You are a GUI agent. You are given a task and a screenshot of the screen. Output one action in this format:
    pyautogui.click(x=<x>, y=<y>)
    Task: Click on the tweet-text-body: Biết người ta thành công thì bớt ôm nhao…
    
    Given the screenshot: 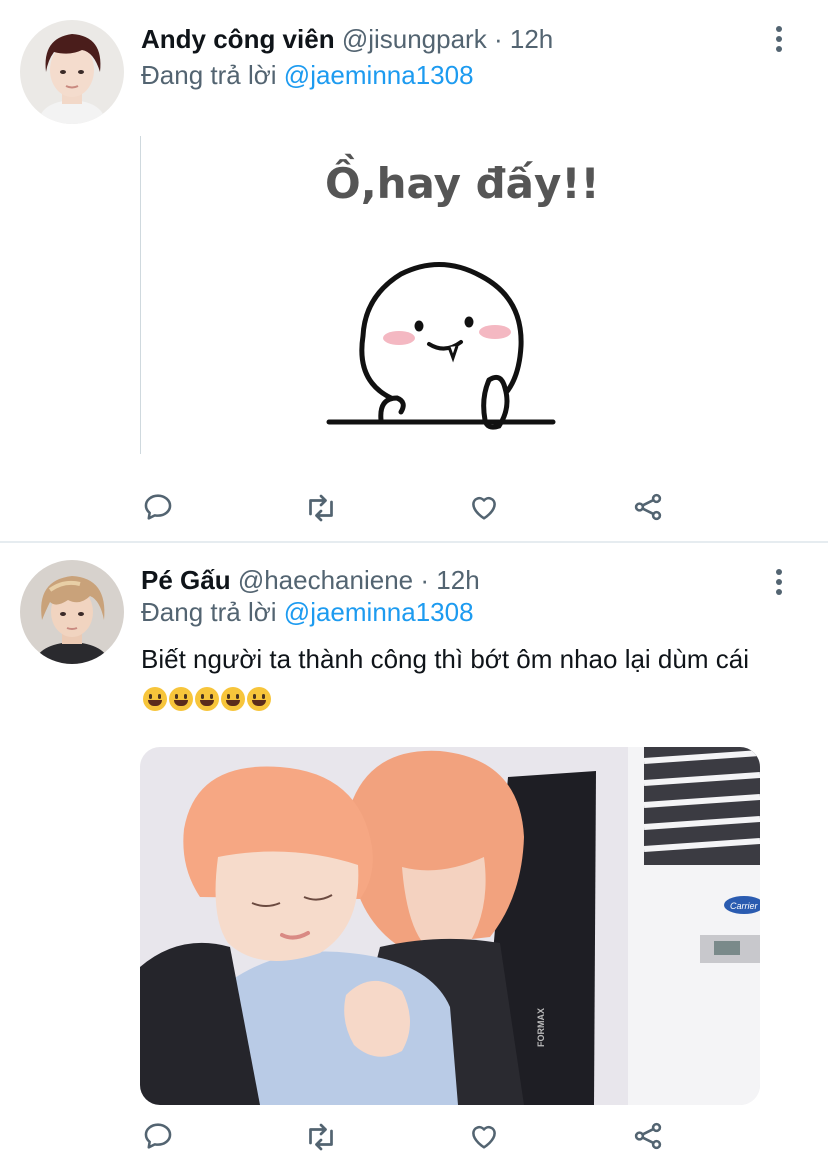 What is the action you would take?
    pyautogui.click(x=445, y=659)
    